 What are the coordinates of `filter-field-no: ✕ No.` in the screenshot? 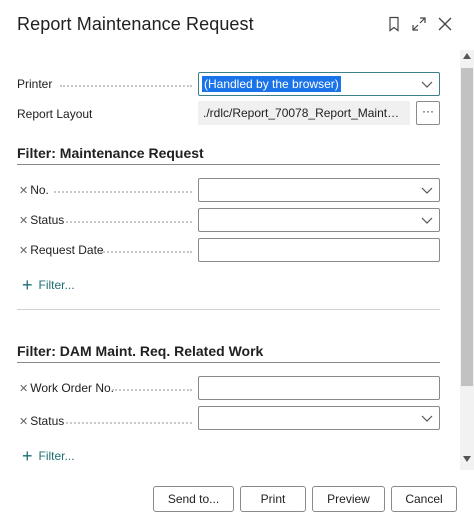 It's located at (34, 190).